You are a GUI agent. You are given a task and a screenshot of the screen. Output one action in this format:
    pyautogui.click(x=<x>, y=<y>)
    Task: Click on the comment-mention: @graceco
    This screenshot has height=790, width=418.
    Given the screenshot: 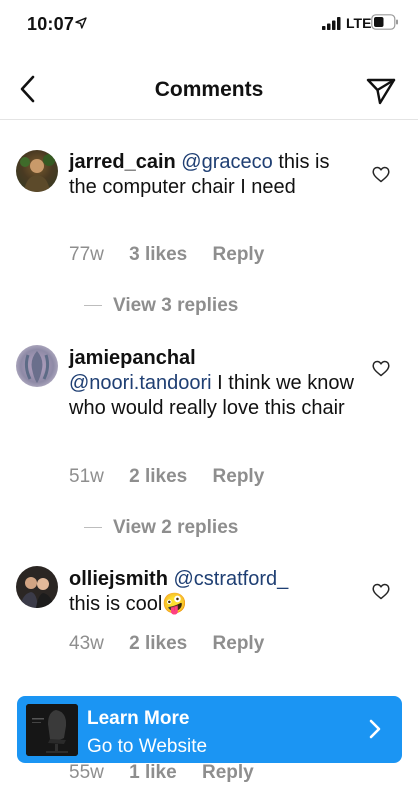 What is the action you would take?
    pyautogui.click(x=226, y=162)
    